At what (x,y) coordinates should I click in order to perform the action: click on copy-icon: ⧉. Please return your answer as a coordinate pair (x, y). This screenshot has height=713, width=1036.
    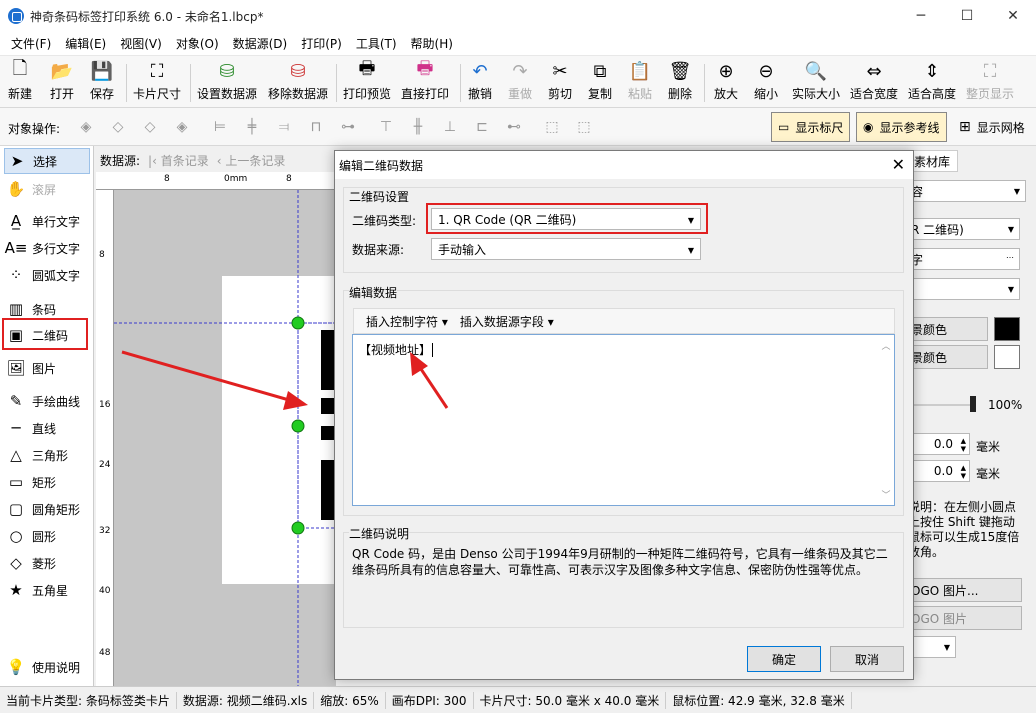
    Looking at the image, I should click on (600, 71).